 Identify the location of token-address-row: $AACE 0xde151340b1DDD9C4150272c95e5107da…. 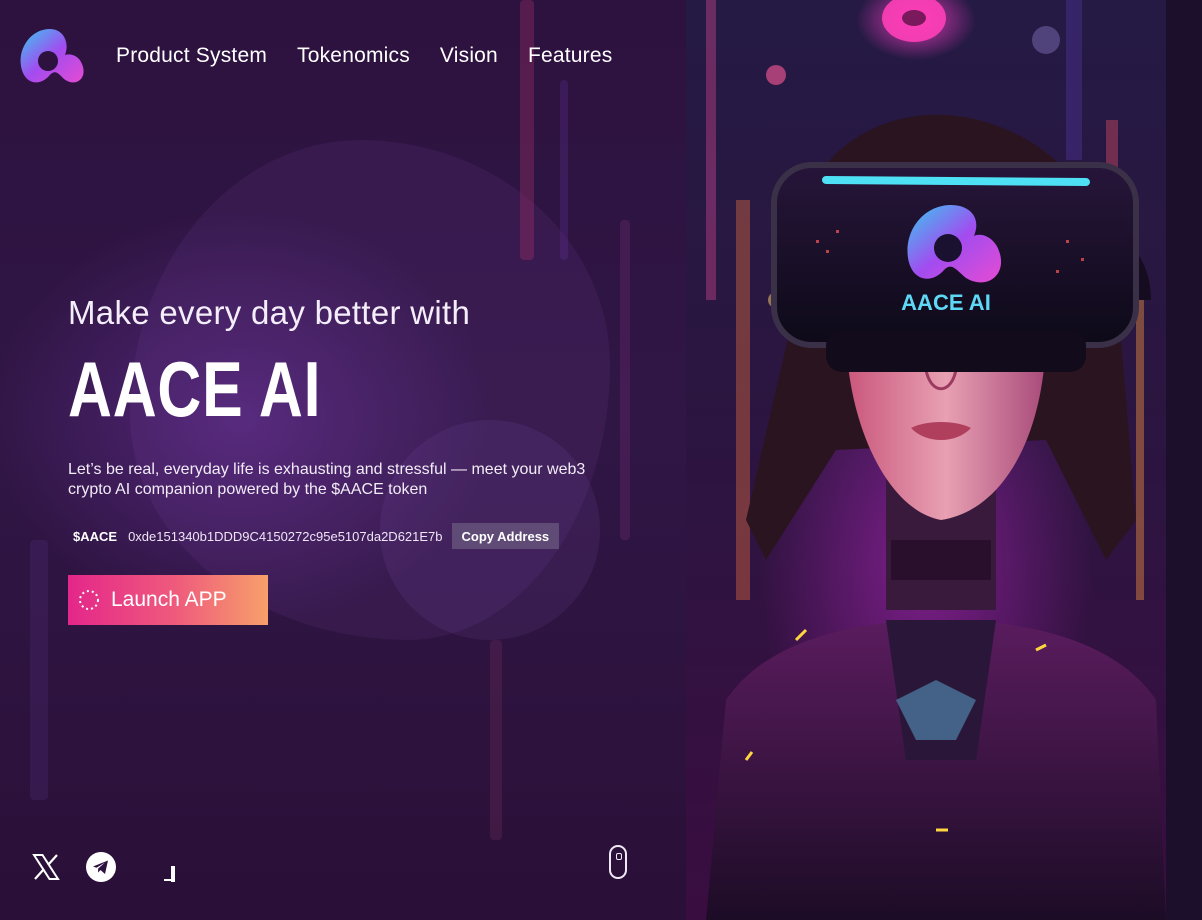
(314, 536).